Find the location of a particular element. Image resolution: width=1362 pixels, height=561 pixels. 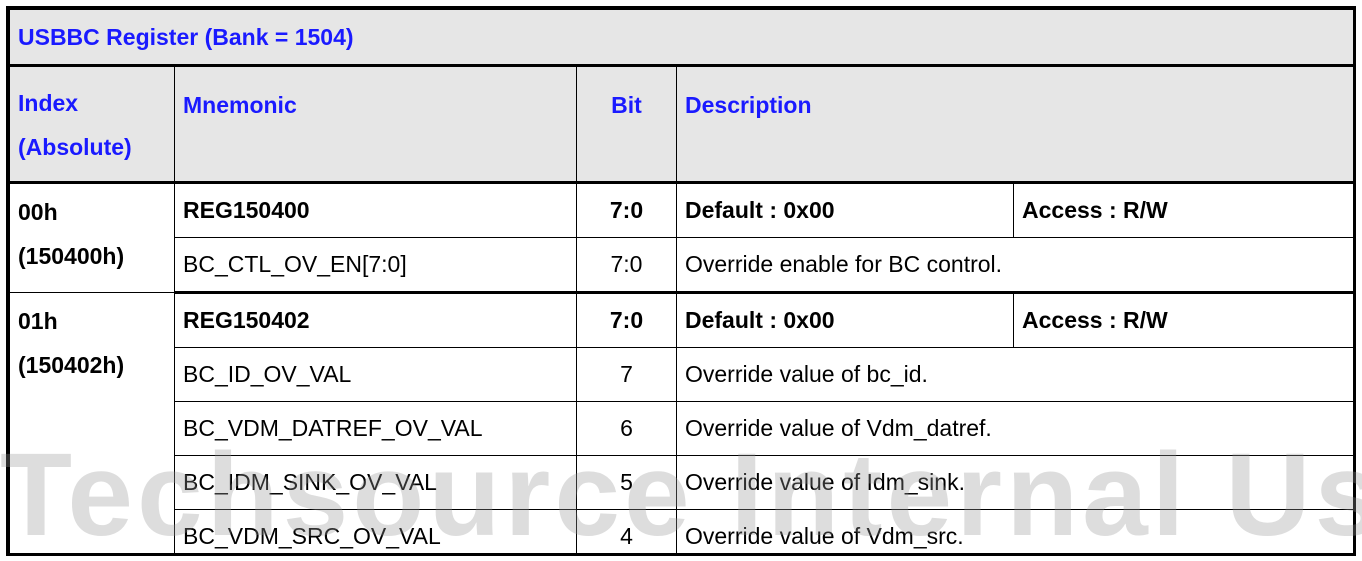

field-description: Override value of bc_id. is located at coordinates (1014, 374).